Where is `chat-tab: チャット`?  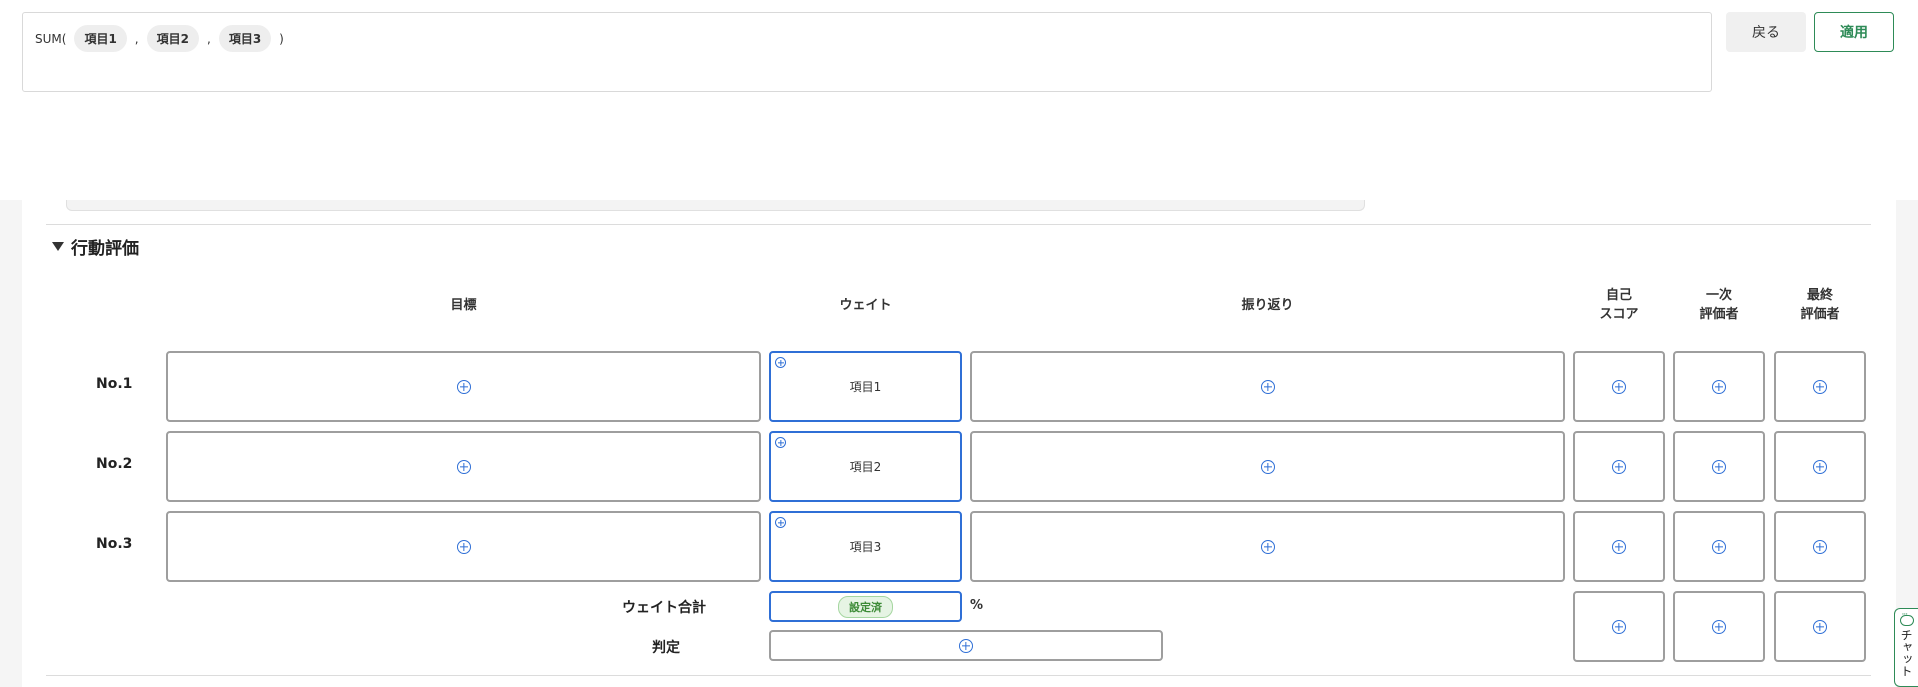 chat-tab: チャット is located at coordinates (1906, 647).